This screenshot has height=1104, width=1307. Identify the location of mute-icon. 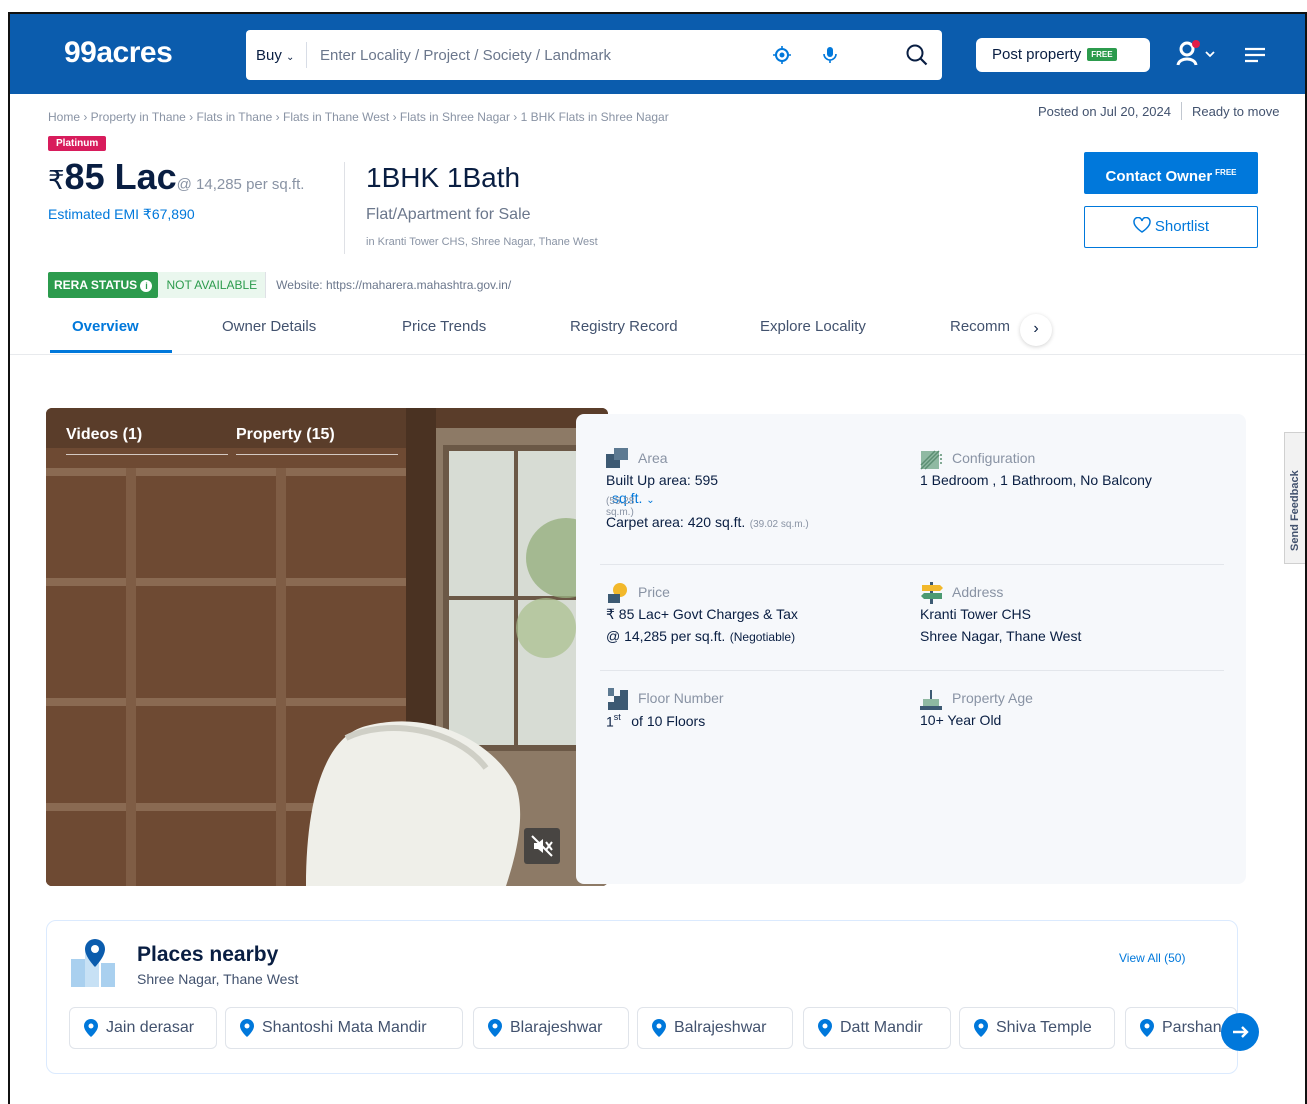
(542, 846).